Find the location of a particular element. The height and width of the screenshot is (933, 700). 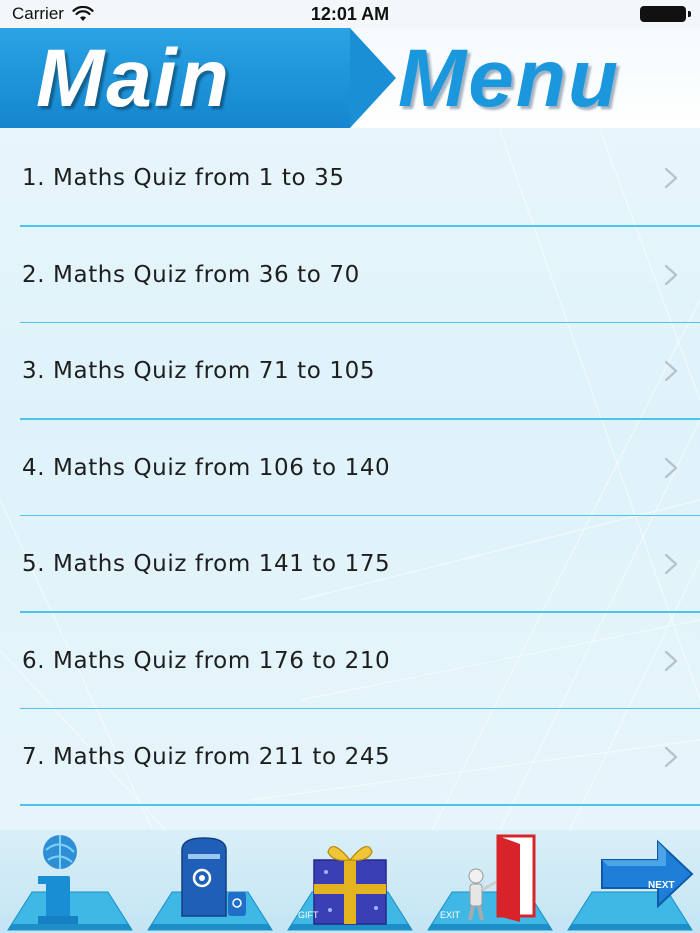

header-arrow-shape is located at coordinates (373, 78).